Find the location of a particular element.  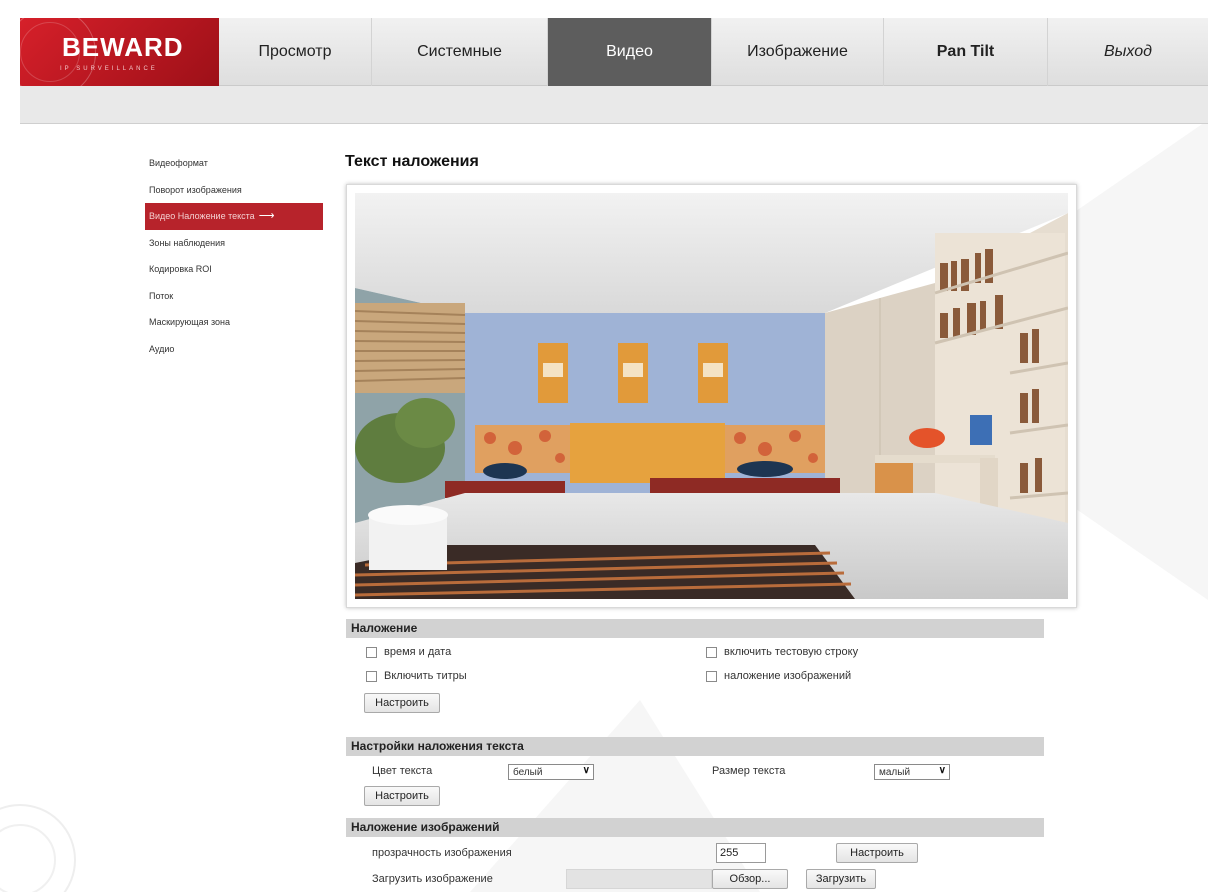

image-overlay-checkbox is located at coordinates (711, 676).